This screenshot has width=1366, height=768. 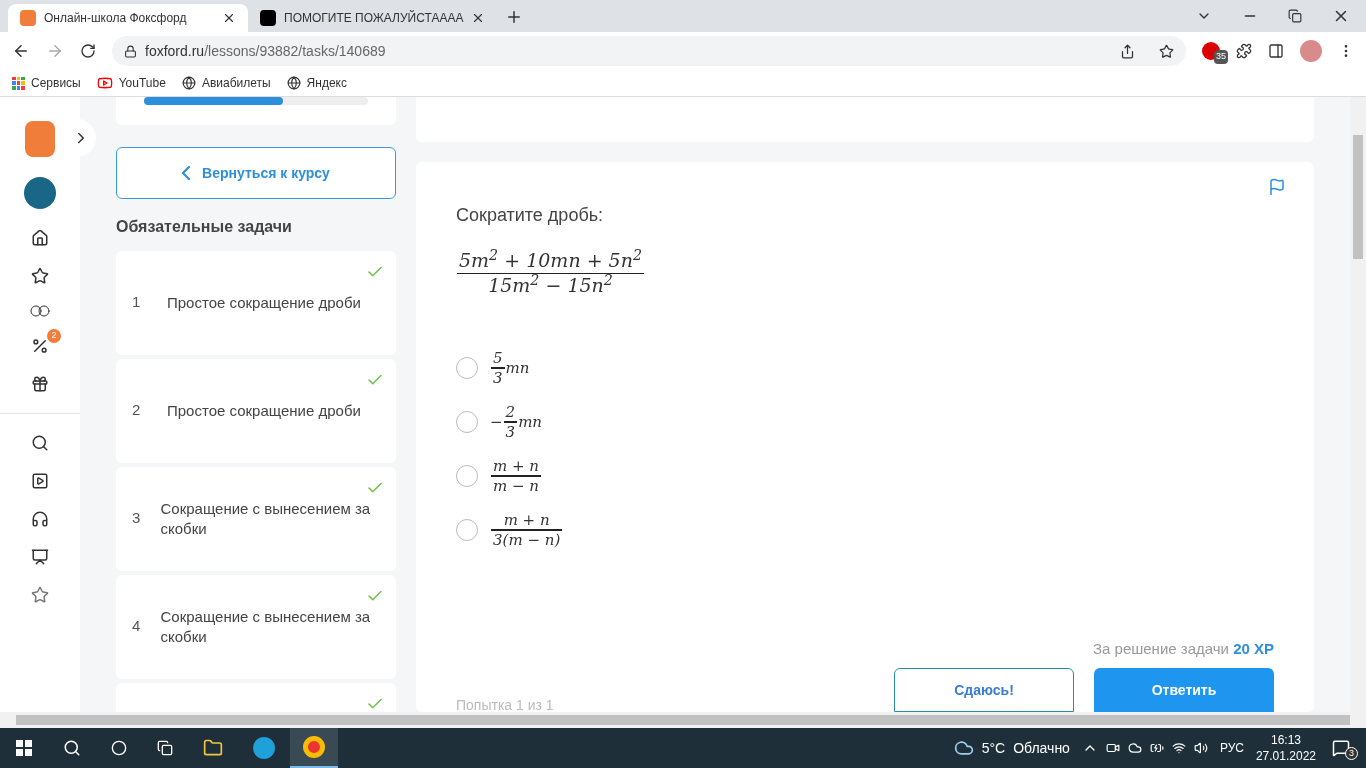 I want to click on weather-condition: Облачно, so click(x=1041, y=748).